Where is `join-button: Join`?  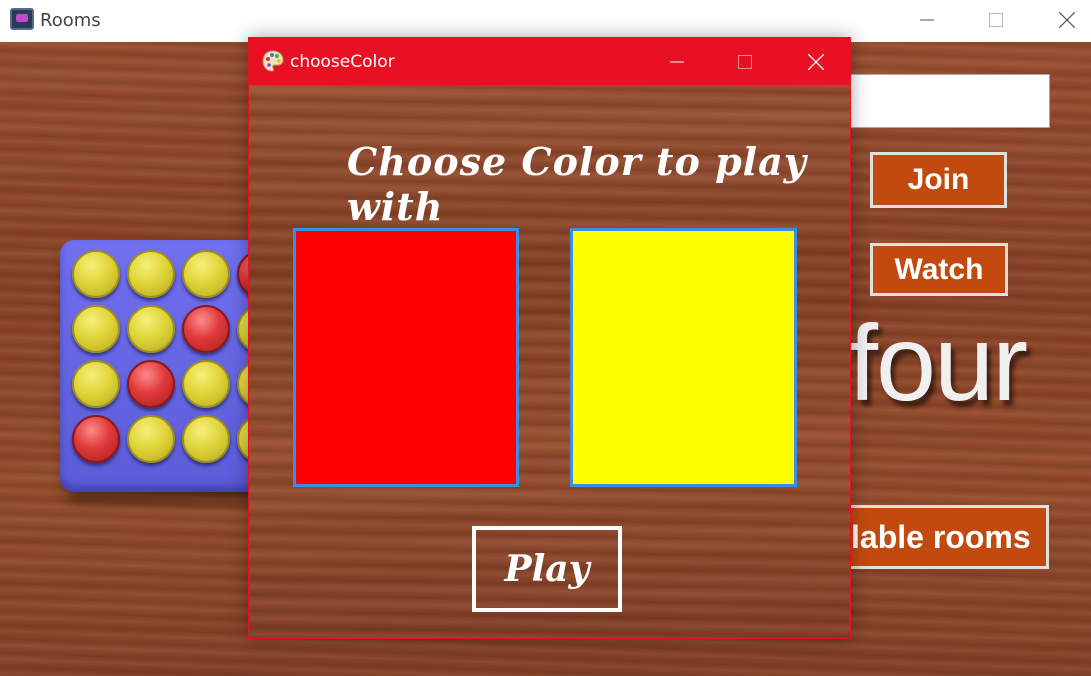
join-button: Join is located at coordinates (938, 180).